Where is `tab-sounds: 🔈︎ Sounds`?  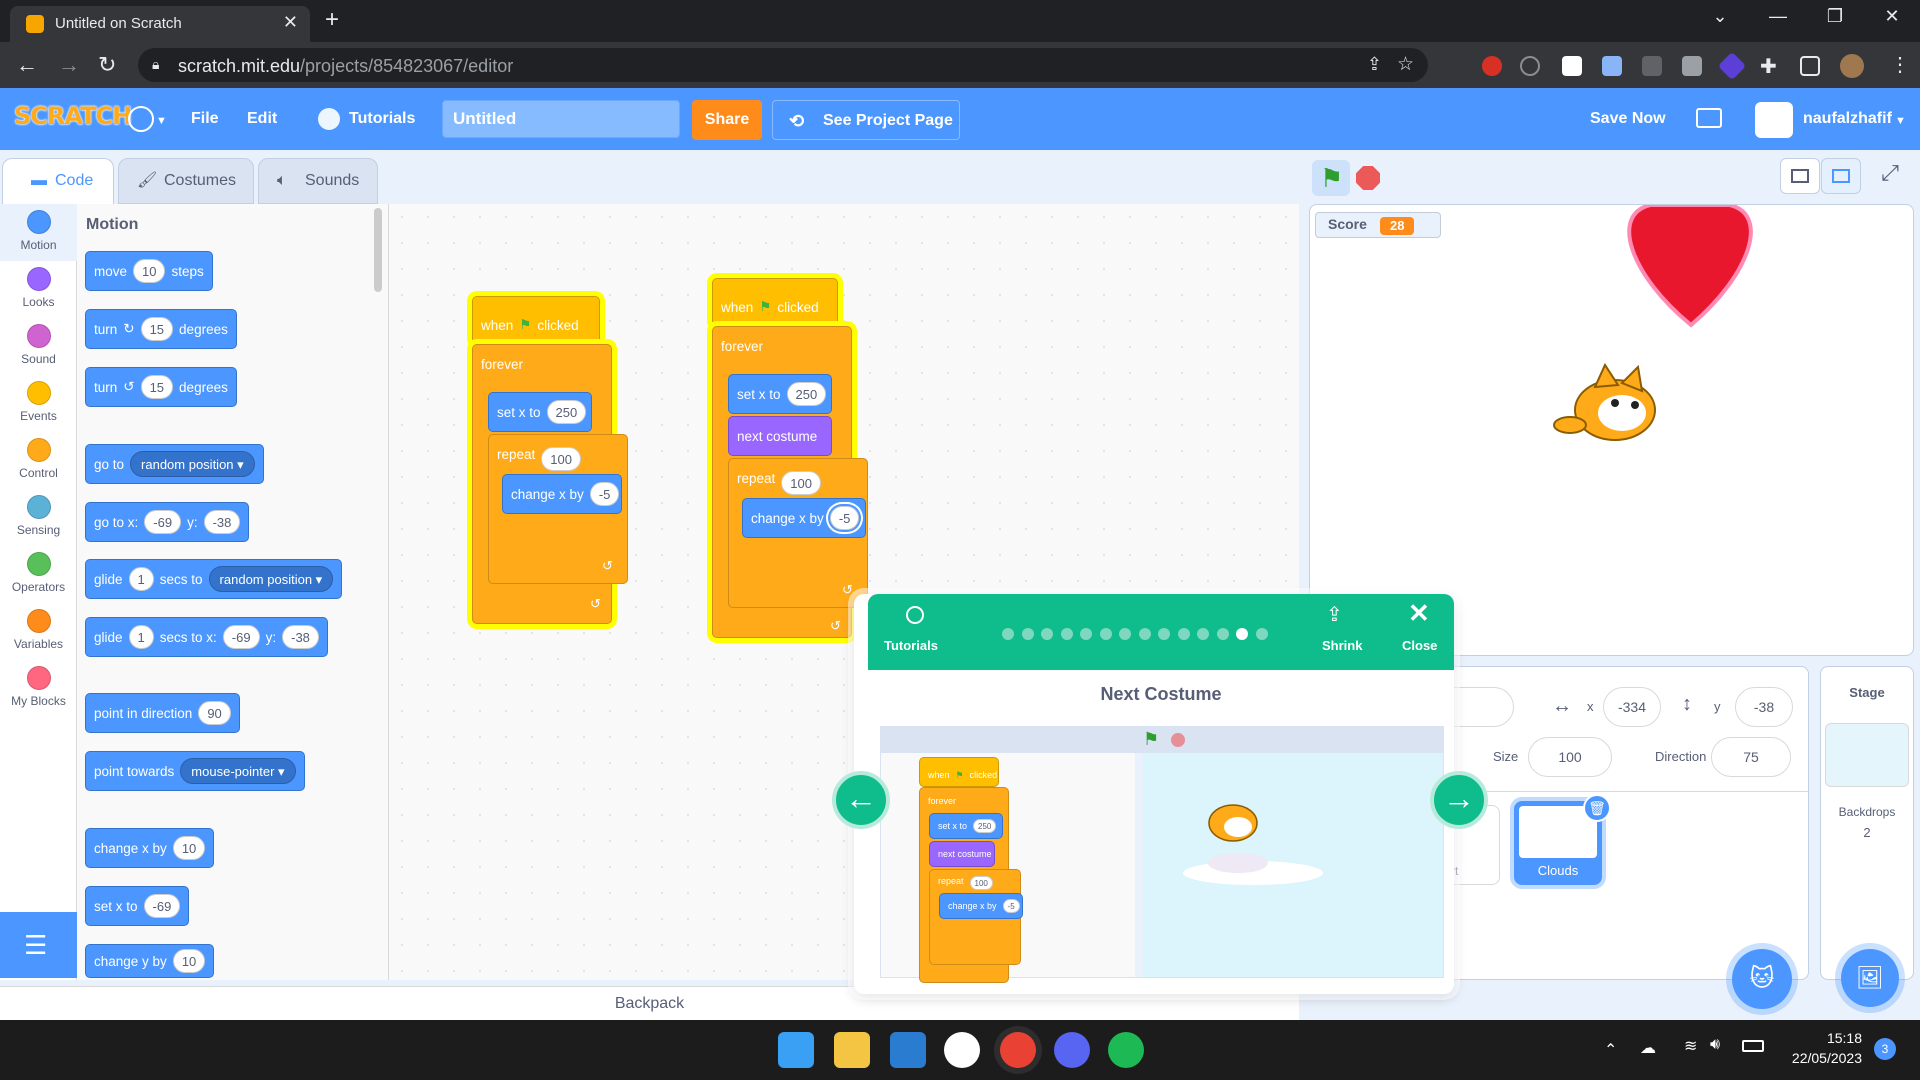
tab-sounds: 🔈︎ Sounds is located at coordinates (318, 181).